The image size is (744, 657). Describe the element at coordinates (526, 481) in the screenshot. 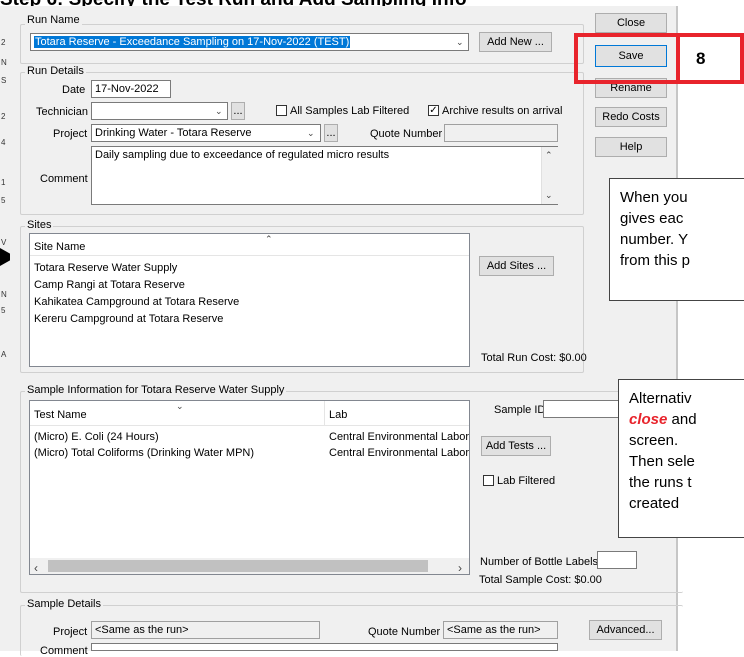

I see `lab-filtered-label: Lab Filtered` at that location.